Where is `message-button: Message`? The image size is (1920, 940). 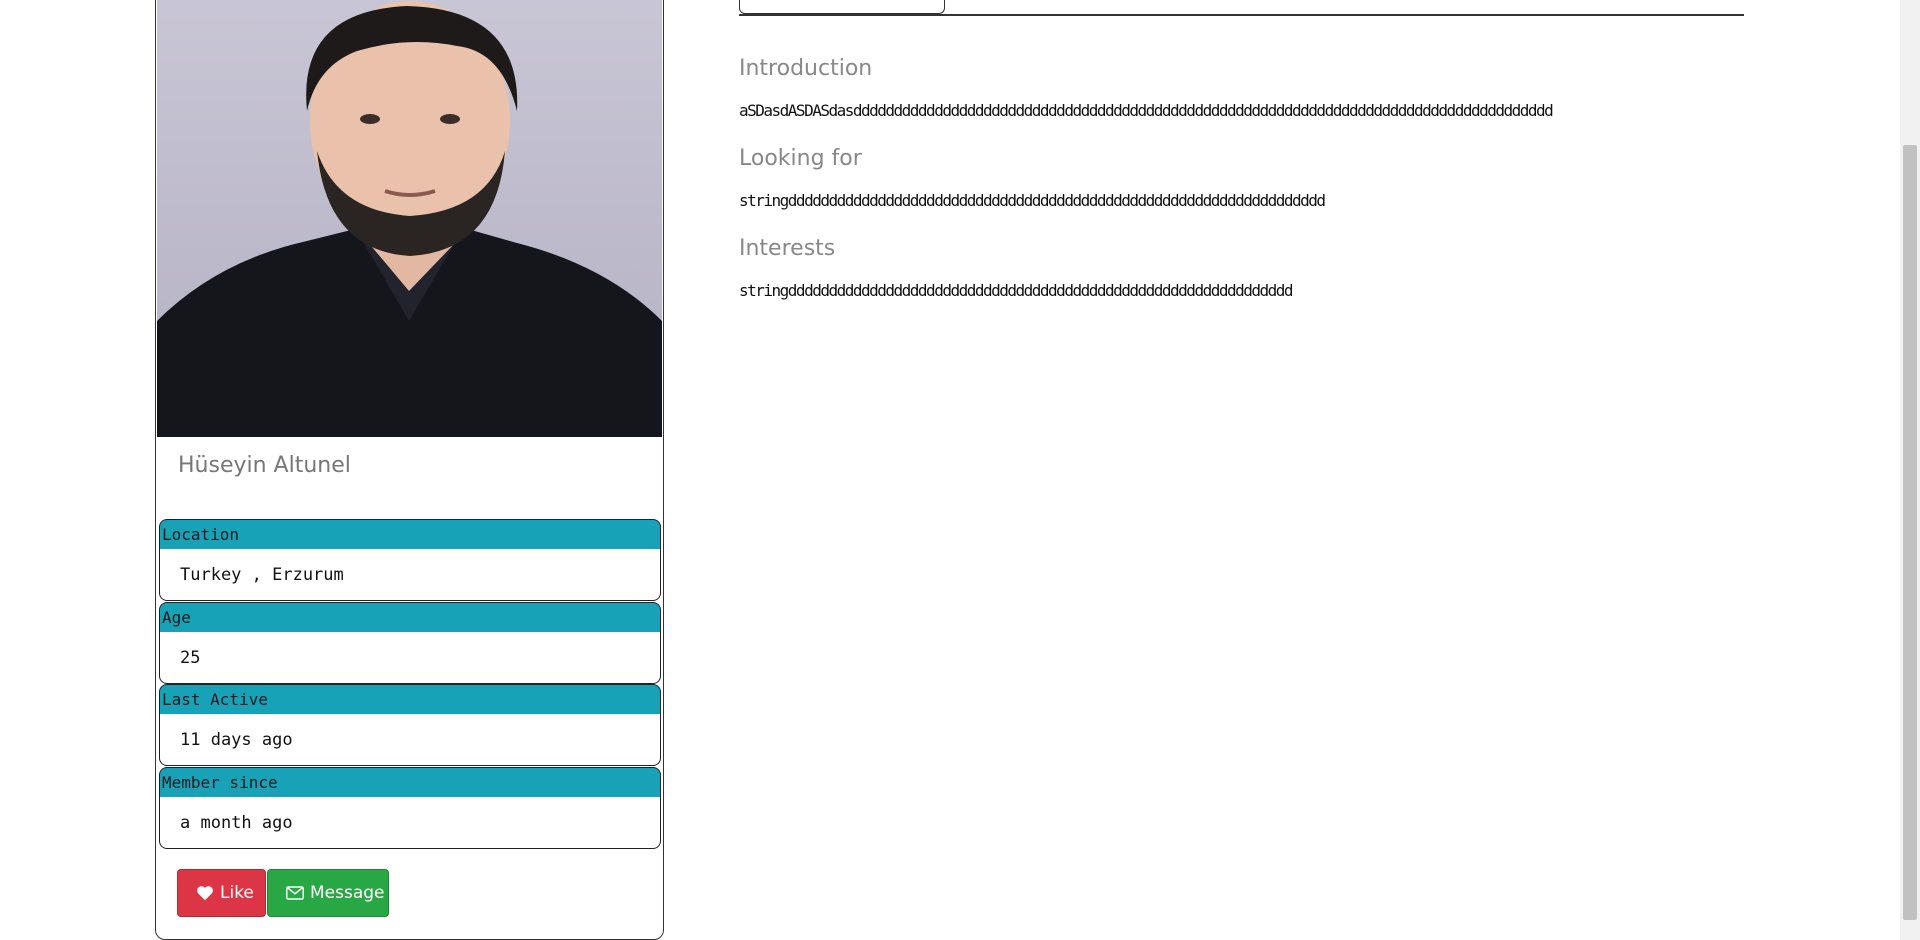 message-button: Message is located at coordinates (328, 893).